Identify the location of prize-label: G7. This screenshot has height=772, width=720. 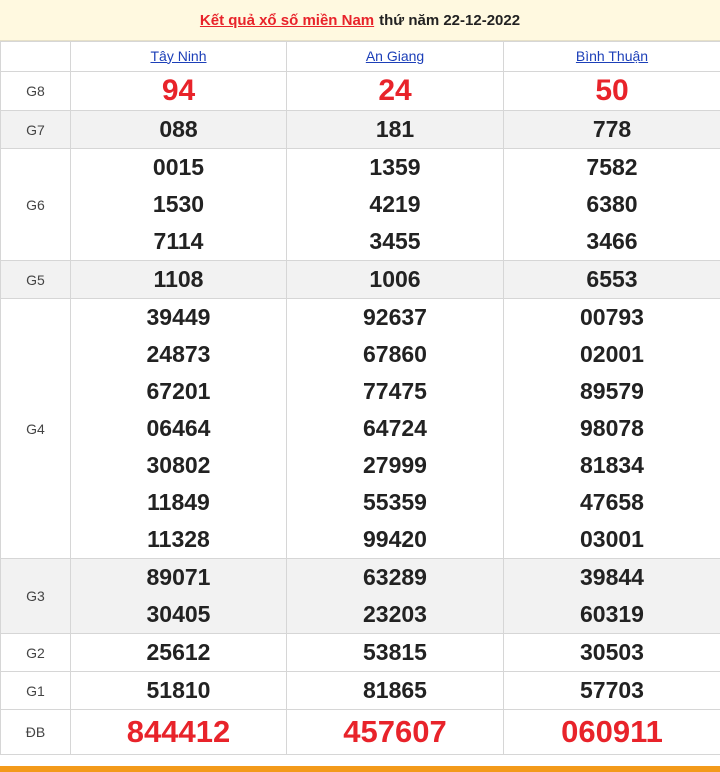
(35, 129).